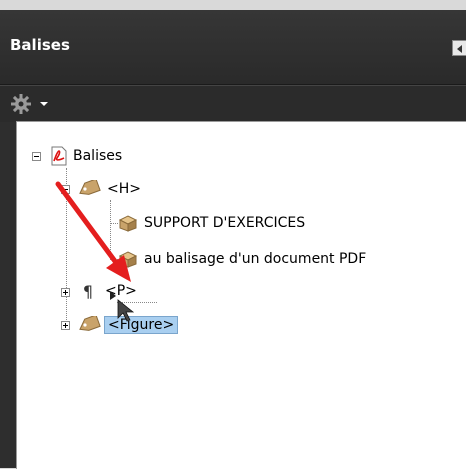  I want to click on tree-item-content: SUPPORT D'EXERCICES, so click(211, 223).